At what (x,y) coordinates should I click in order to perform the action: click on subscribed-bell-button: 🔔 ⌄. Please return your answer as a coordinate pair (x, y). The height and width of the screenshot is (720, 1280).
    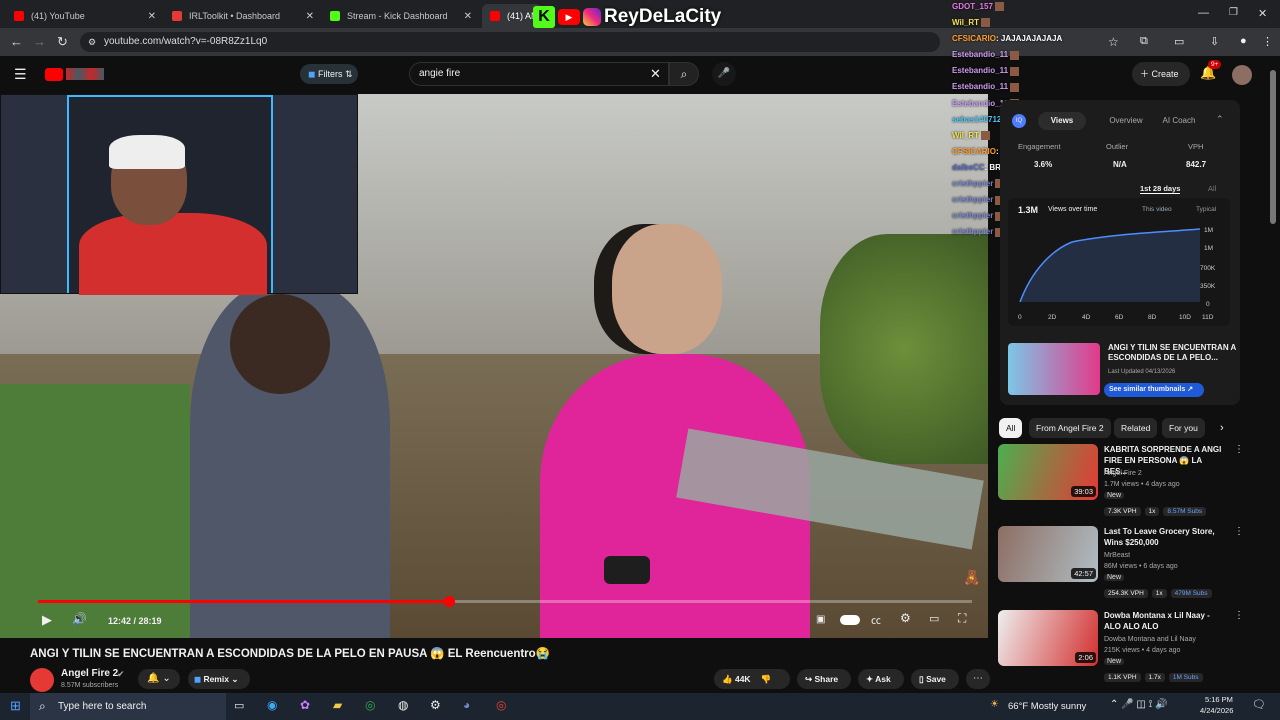
    Looking at the image, I should click on (159, 679).